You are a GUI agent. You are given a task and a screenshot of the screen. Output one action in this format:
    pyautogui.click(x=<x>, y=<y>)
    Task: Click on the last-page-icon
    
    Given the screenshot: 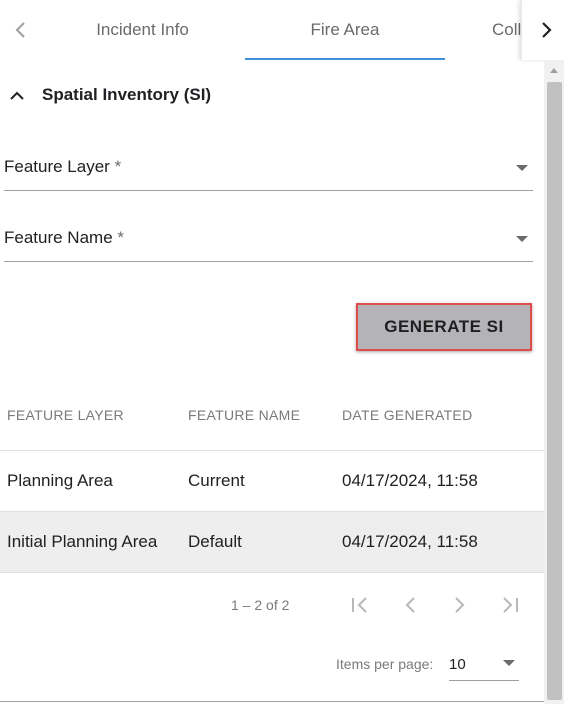 What is the action you would take?
    pyautogui.click(x=510, y=605)
    